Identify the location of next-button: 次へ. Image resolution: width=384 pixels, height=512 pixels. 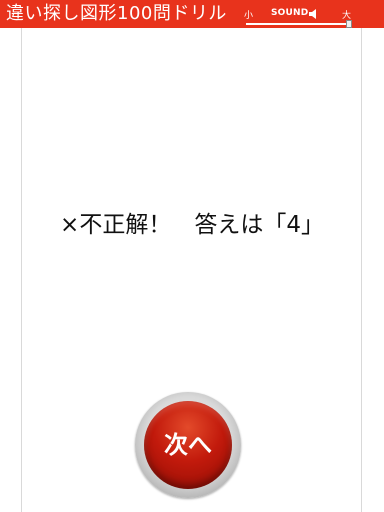
(188, 445).